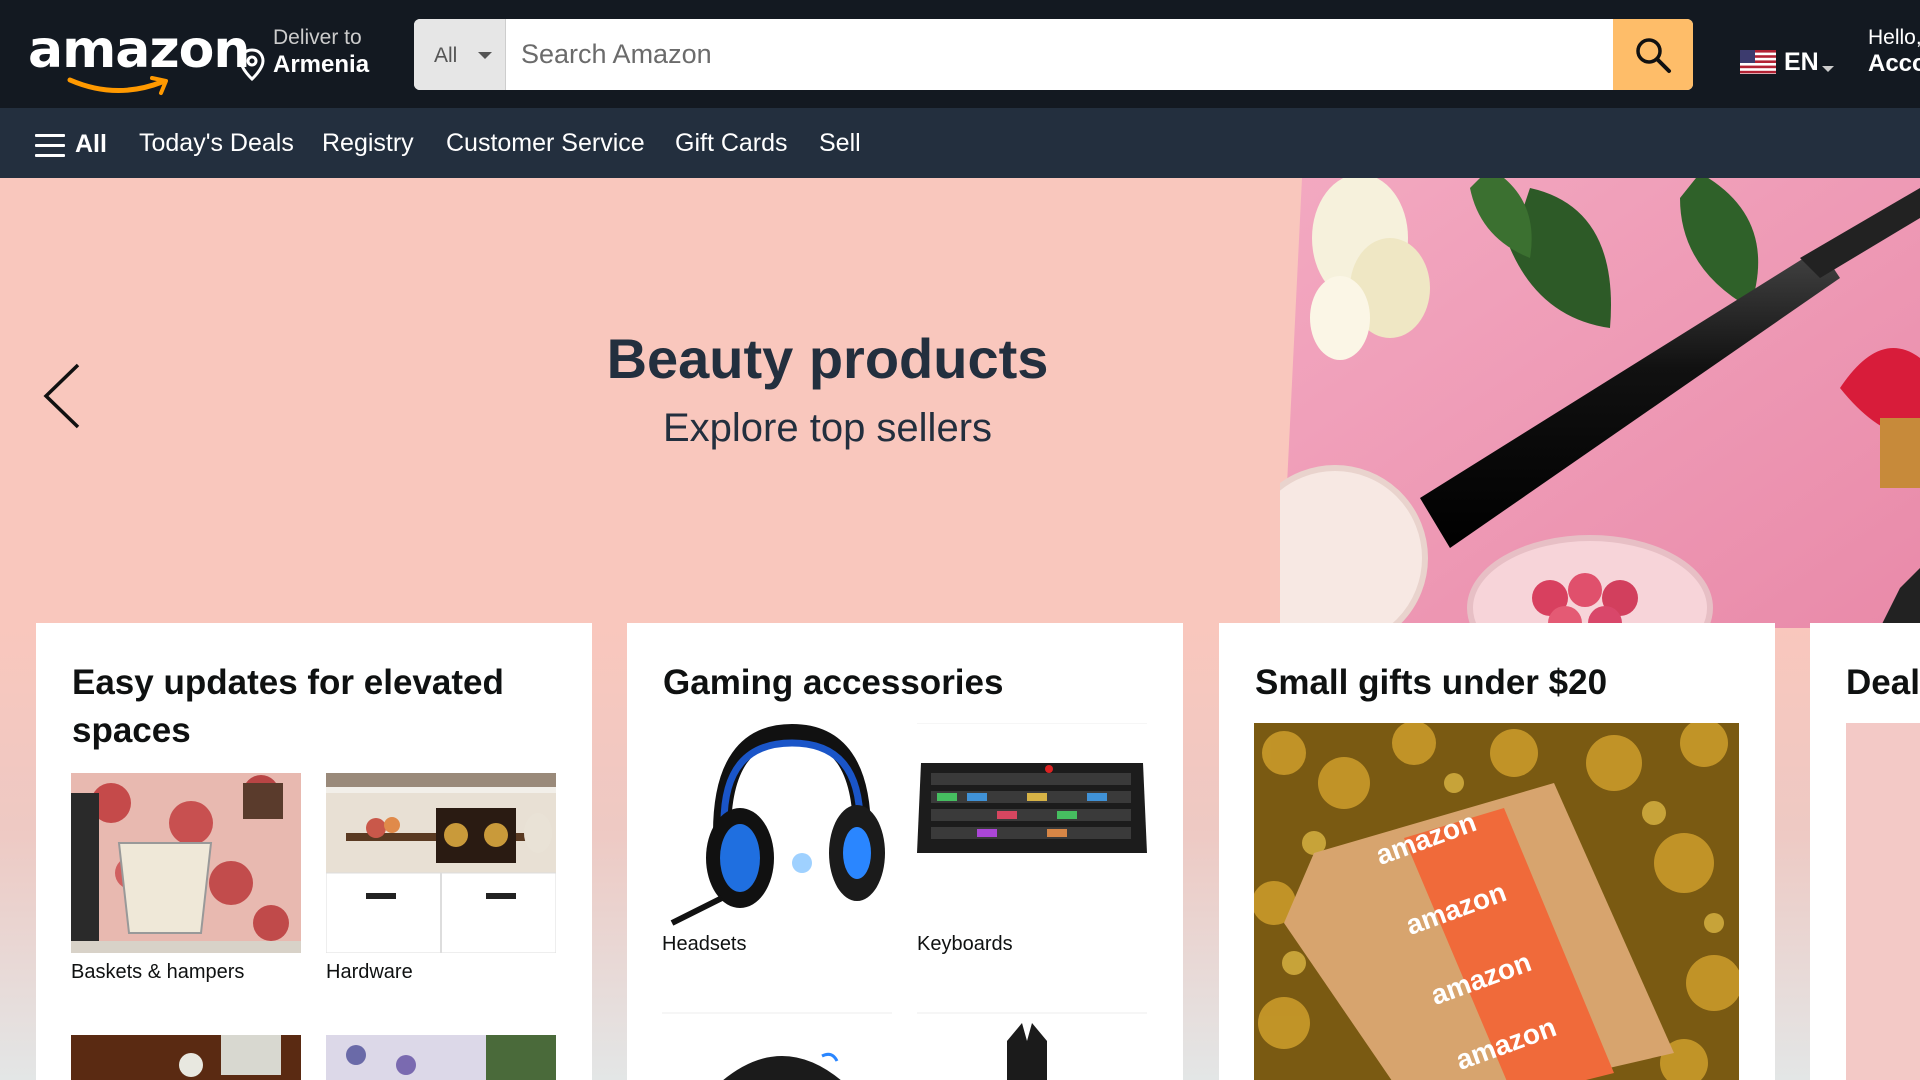  What do you see at coordinates (731, 143) in the screenshot?
I see `nav-item-gift-cards: Gift Cards` at bounding box center [731, 143].